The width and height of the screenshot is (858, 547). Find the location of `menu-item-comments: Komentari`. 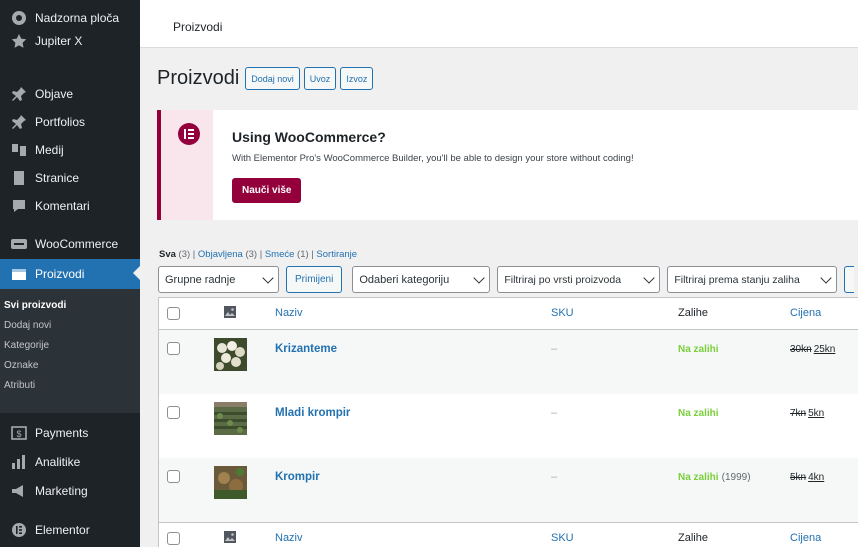

menu-item-comments: Komentari is located at coordinates (70, 206).